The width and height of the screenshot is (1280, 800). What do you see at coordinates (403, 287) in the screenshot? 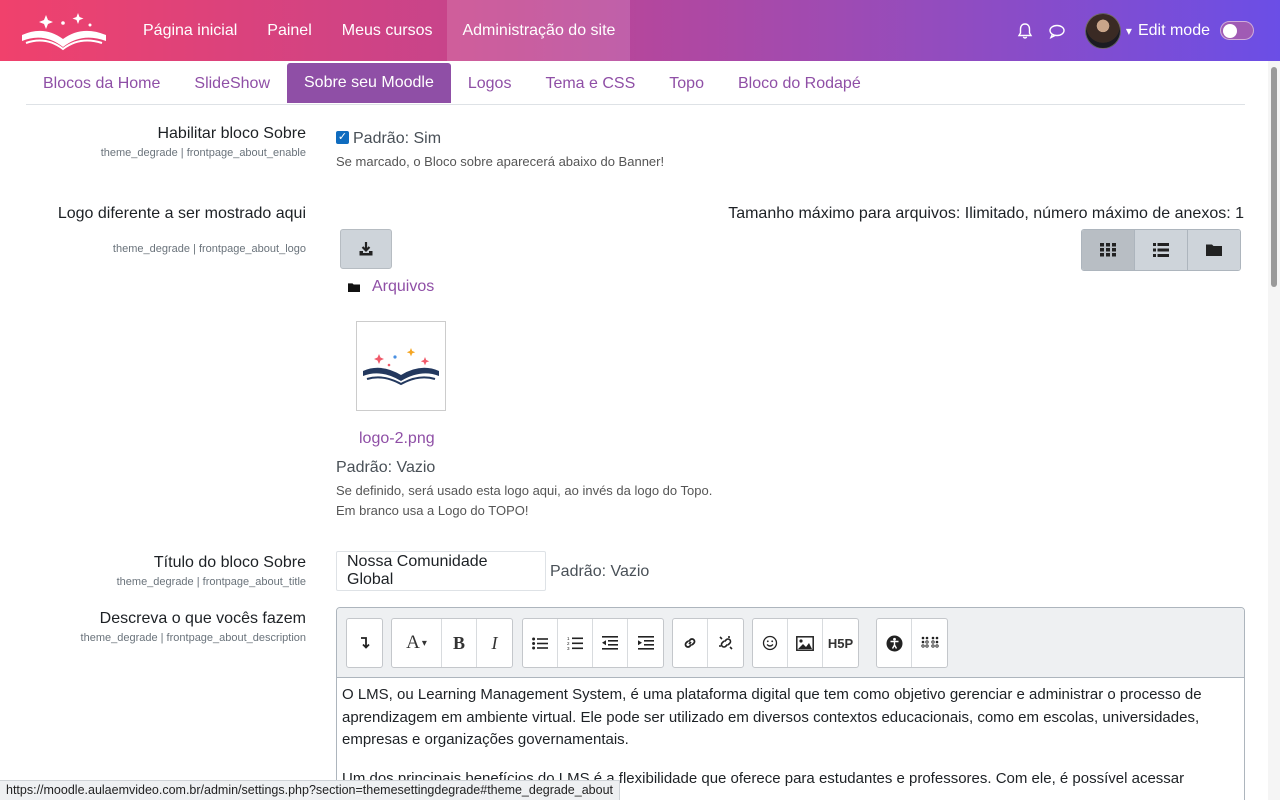
I see `files-breadcrumb: Arquivos` at bounding box center [403, 287].